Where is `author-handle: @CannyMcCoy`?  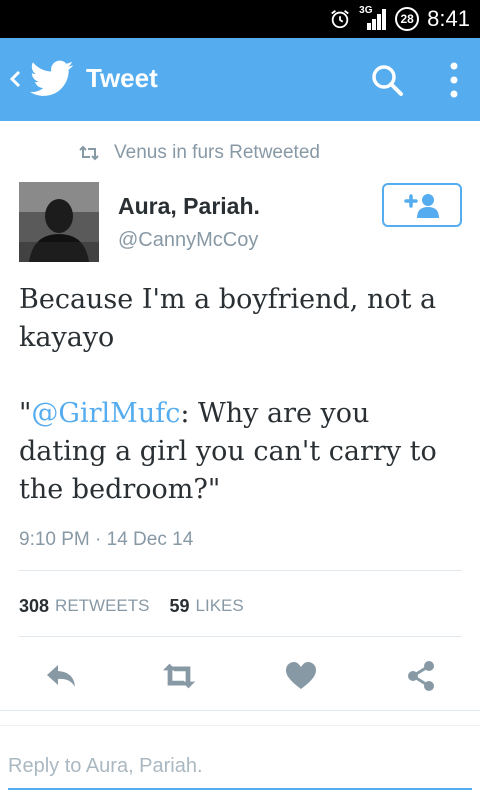 author-handle: @CannyMcCoy is located at coordinates (188, 240).